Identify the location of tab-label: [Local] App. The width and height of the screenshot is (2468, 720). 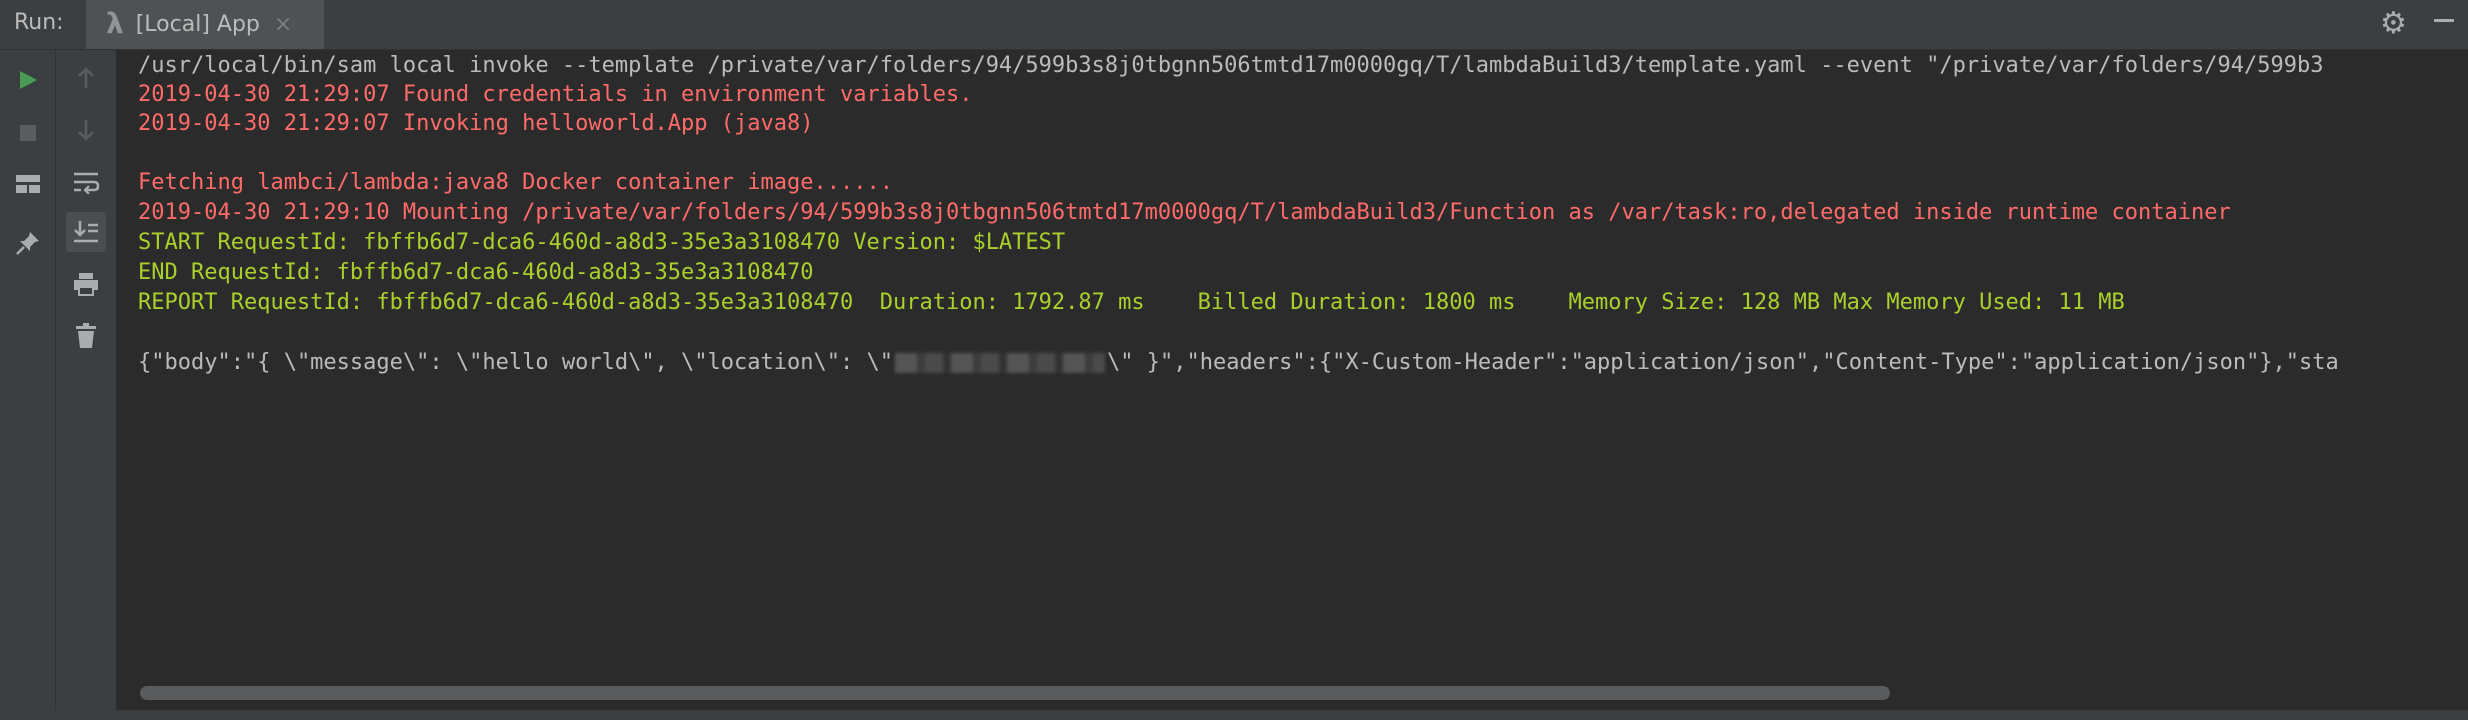
(197, 24).